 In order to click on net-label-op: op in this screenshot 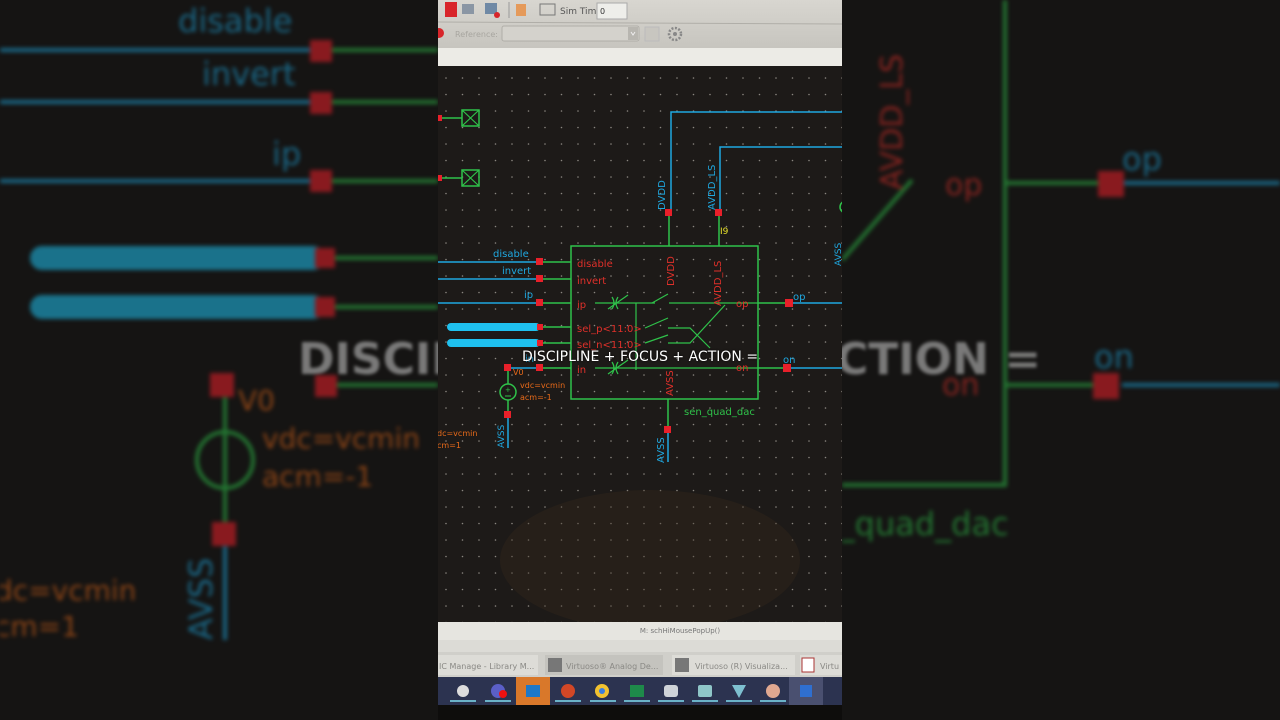, I will do `click(799, 297)`.